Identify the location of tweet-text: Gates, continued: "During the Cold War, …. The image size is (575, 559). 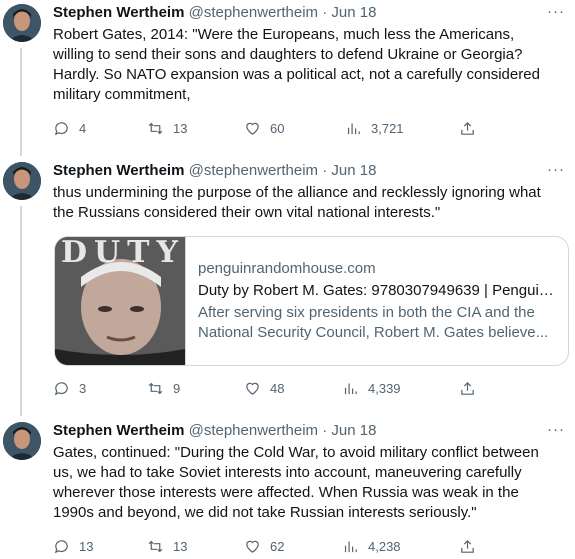
(296, 482).